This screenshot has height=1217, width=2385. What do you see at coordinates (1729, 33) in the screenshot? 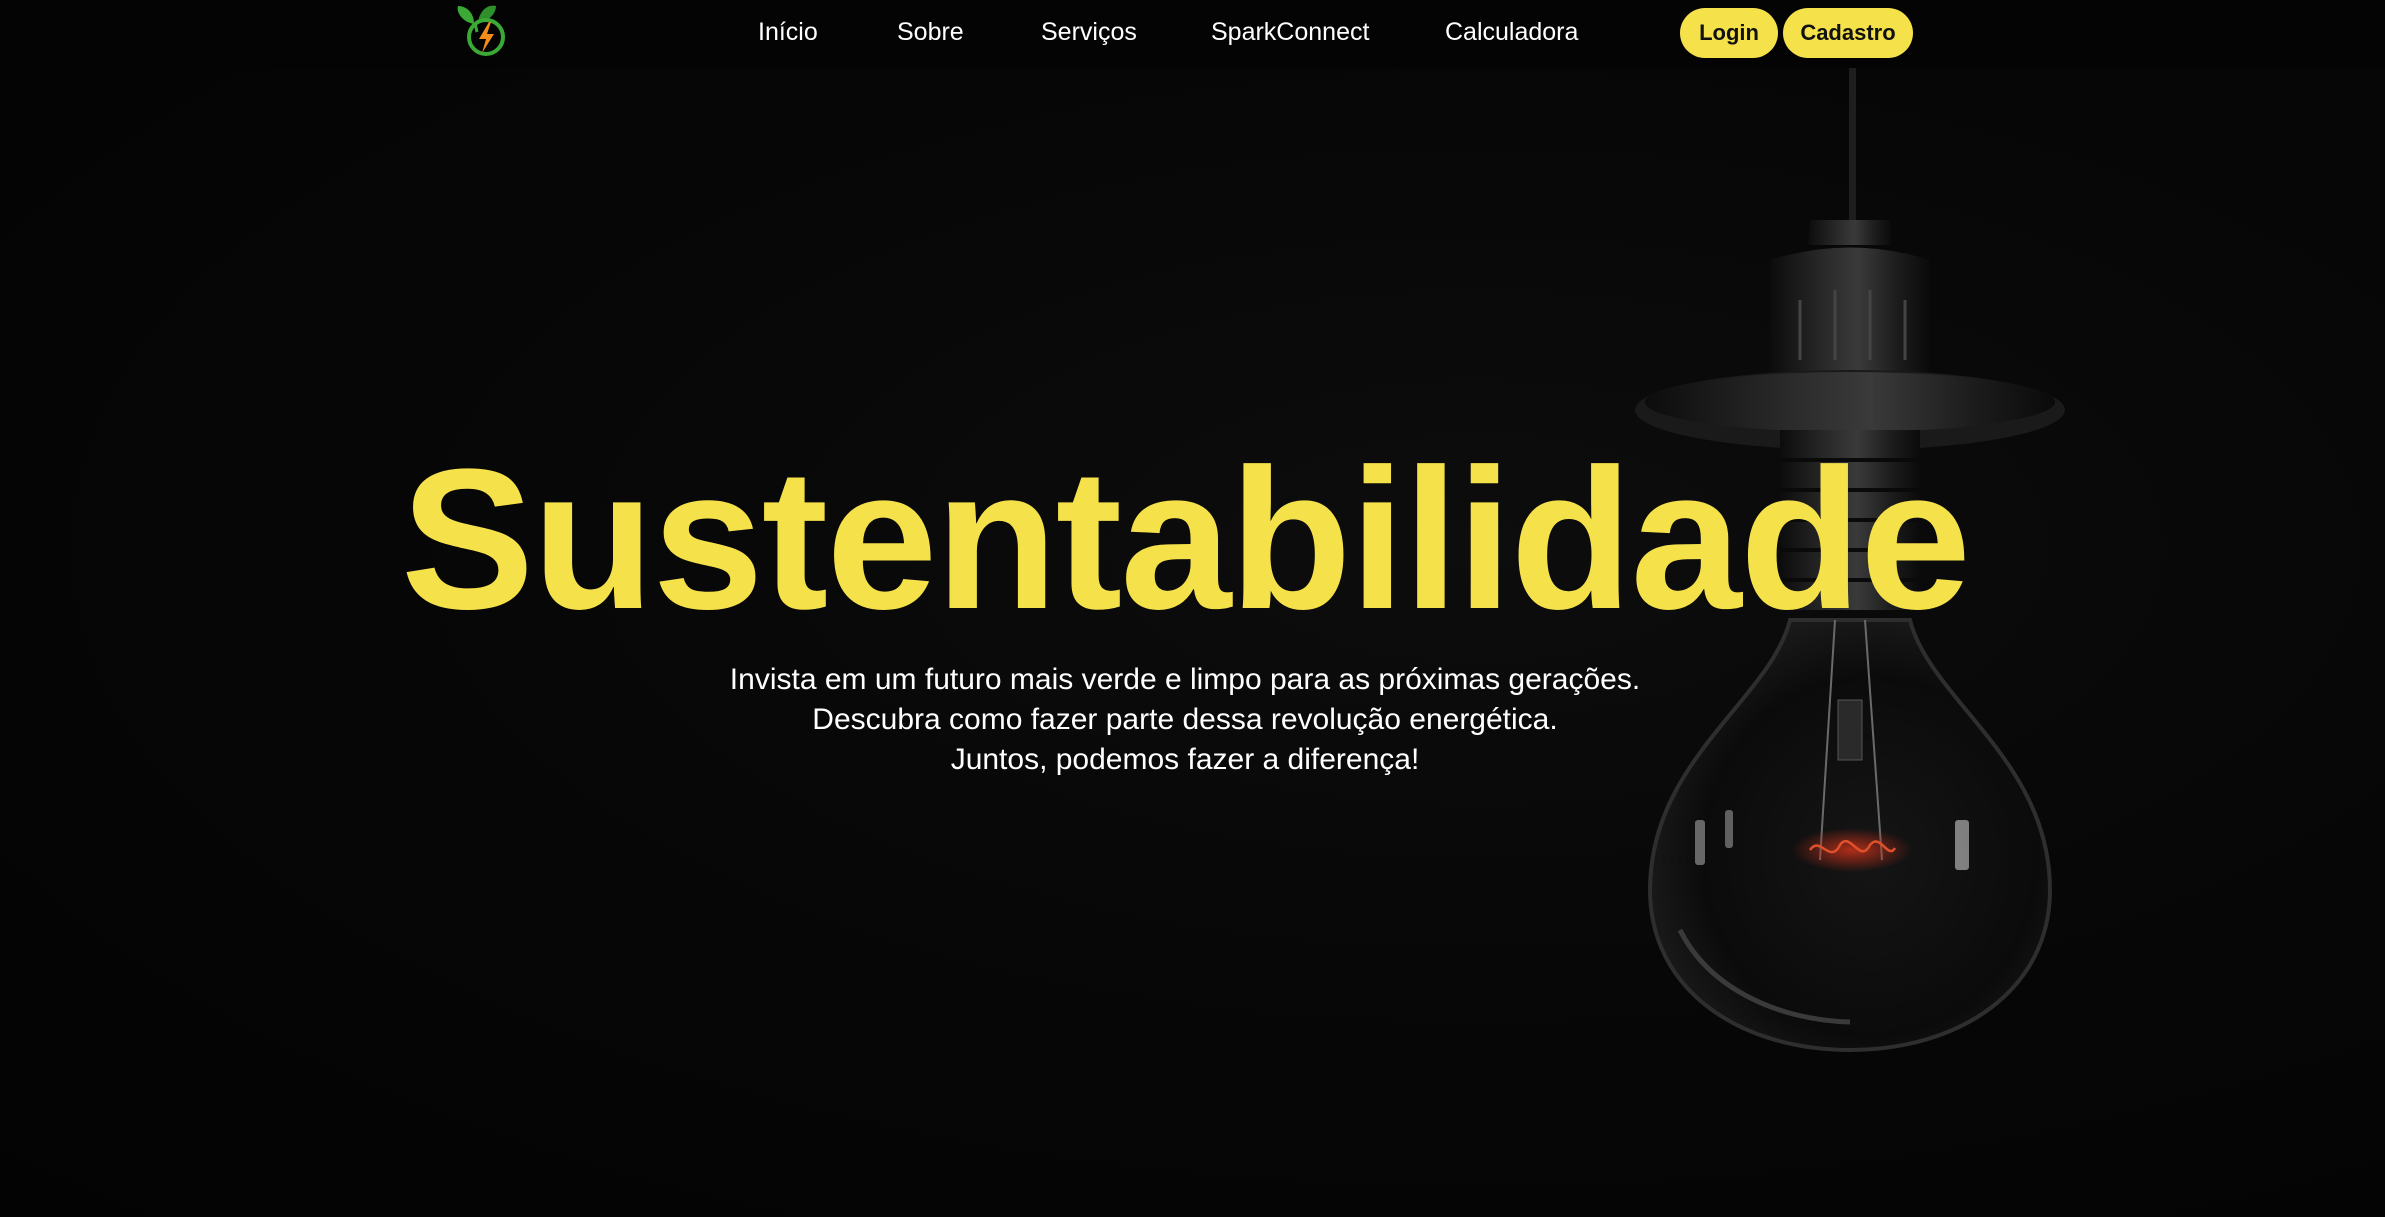
I see `login-button: Login` at bounding box center [1729, 33].